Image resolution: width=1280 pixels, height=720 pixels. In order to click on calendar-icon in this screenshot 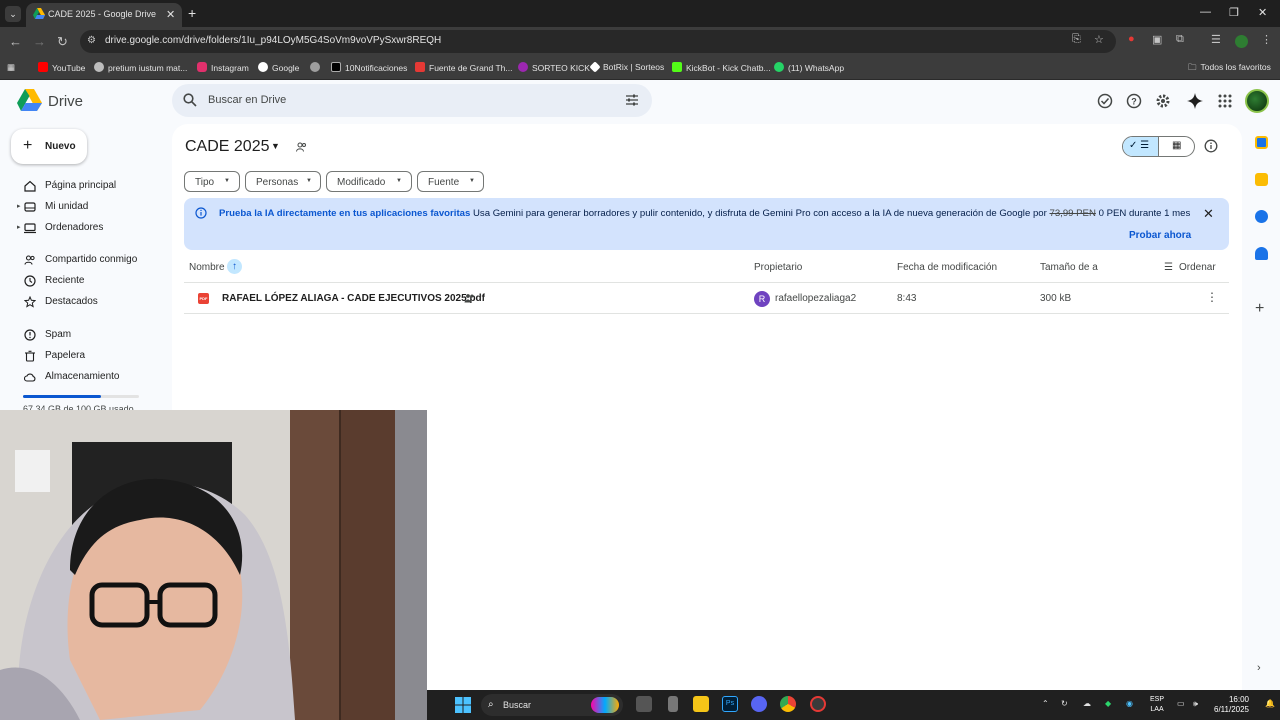, I will do `click(1261, 142)`.